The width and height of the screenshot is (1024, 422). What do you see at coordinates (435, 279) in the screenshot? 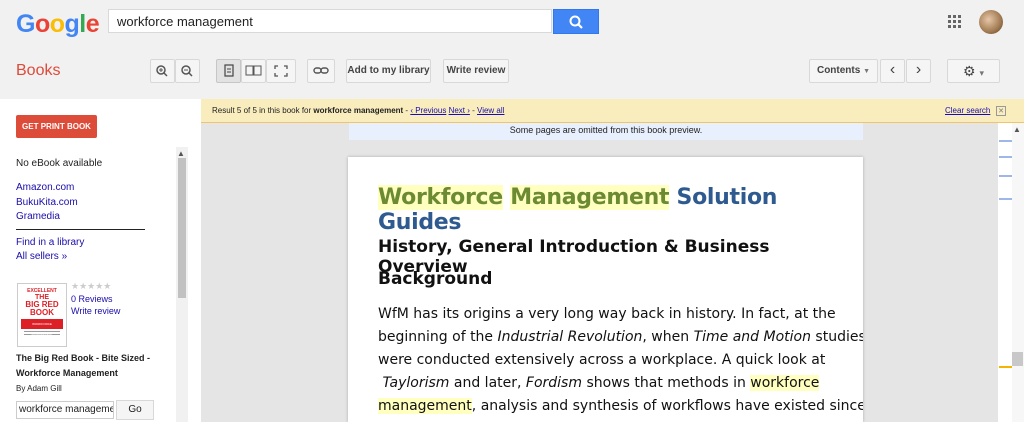
I see `section-heading: Background` at bounding box center [435, 279].